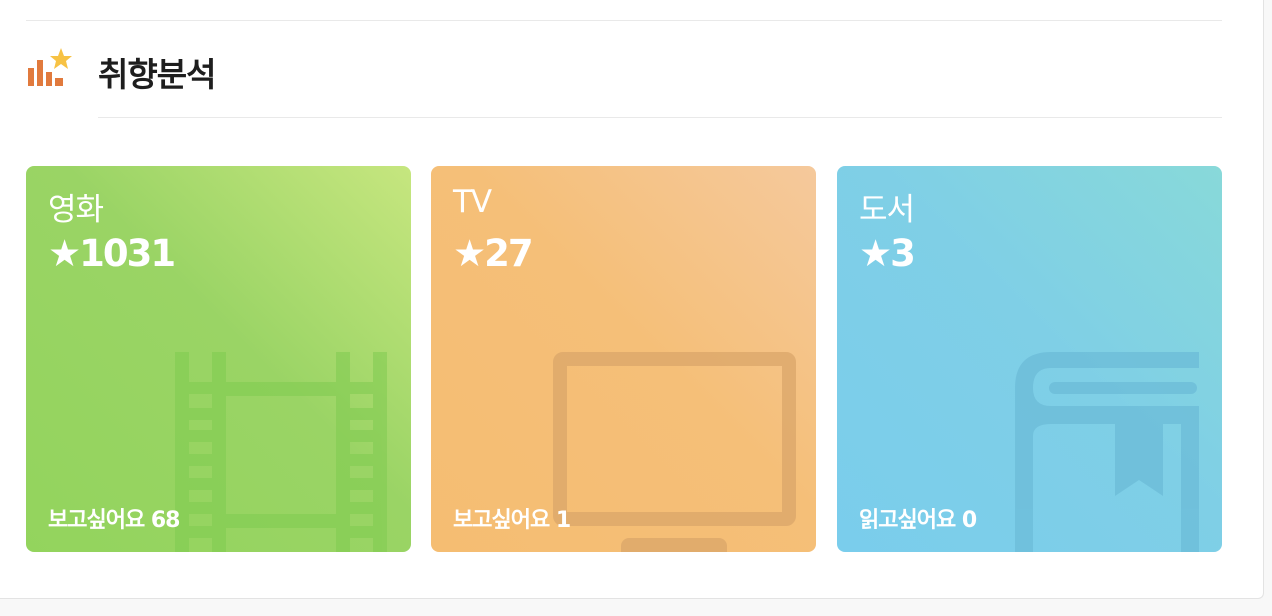 The width and height of the screenshot is (1272, 616). What do you see at coordinates (50, 67) in the screenshot?
I see `bar-chart-star-icon` at bounding box center [50, 67].